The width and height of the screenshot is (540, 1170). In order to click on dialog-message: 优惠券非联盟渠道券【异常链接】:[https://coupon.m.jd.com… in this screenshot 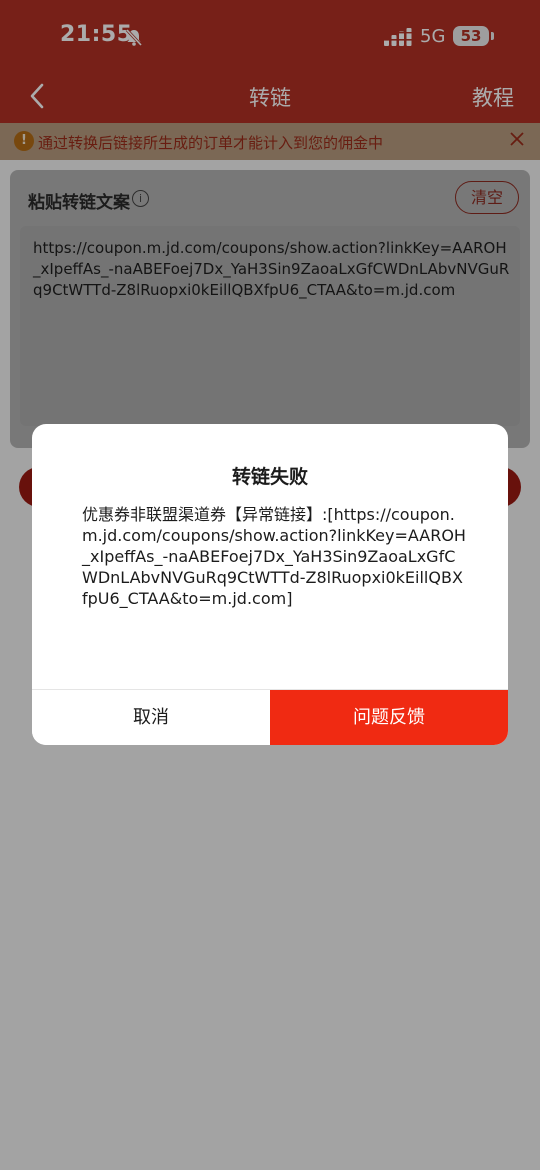, I will do `click(274, 556)`.